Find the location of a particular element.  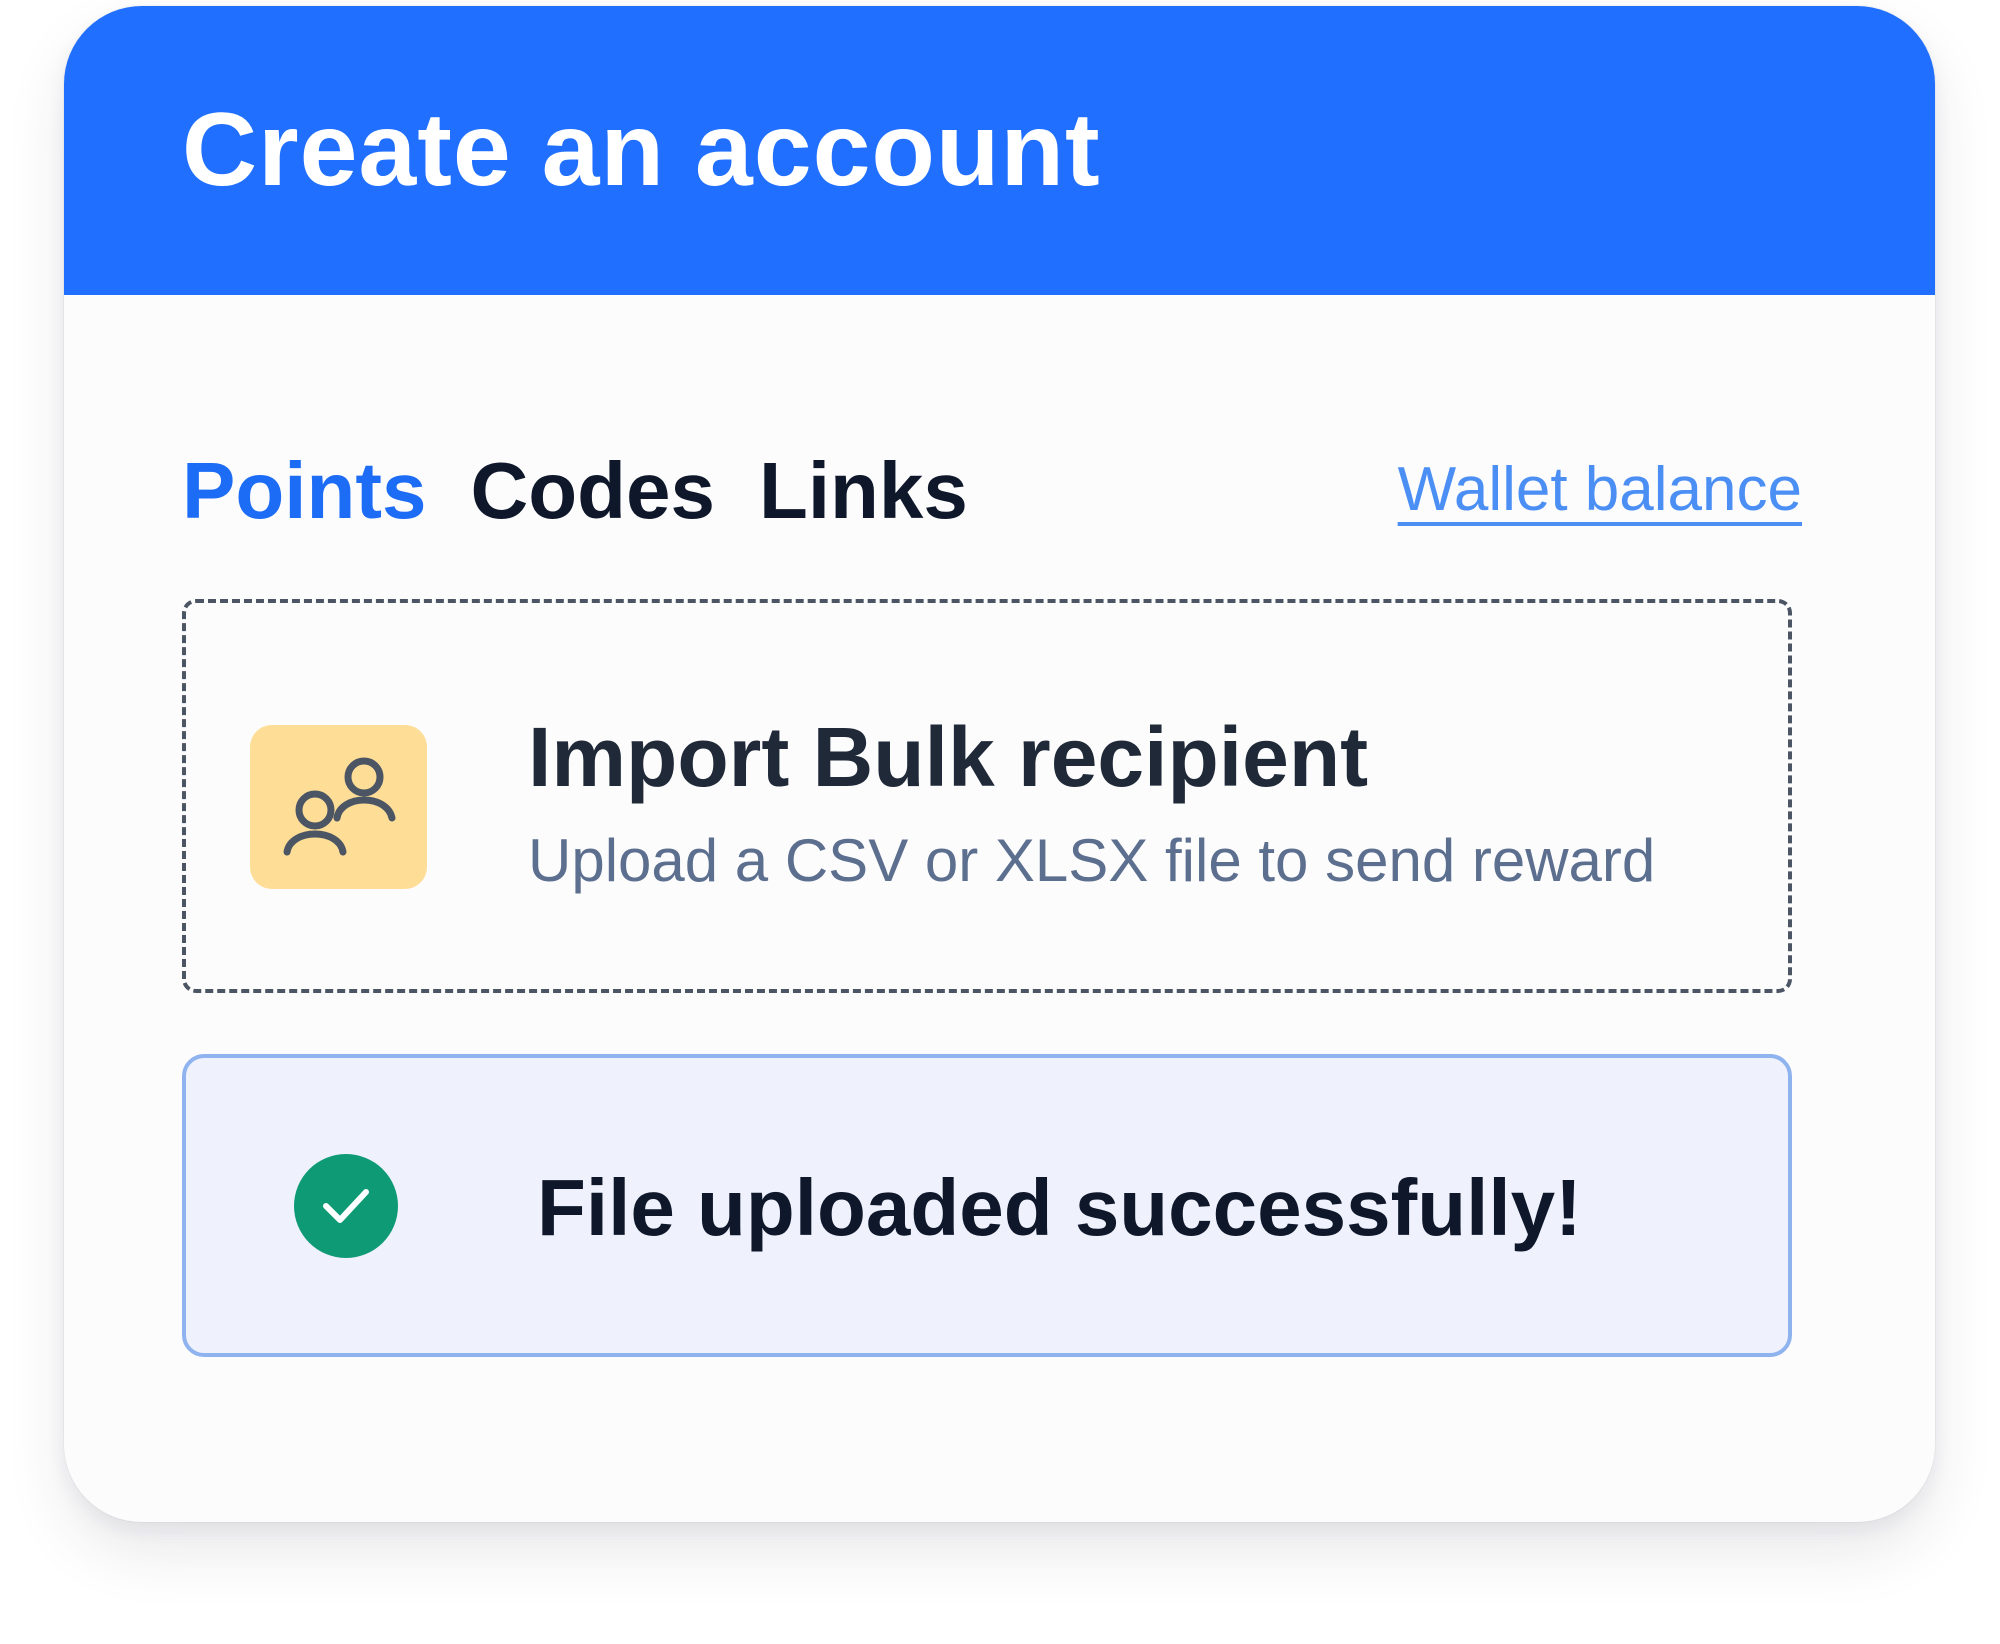

success-message: File uploaded successfully! is located at coordinates (1059, 1207).